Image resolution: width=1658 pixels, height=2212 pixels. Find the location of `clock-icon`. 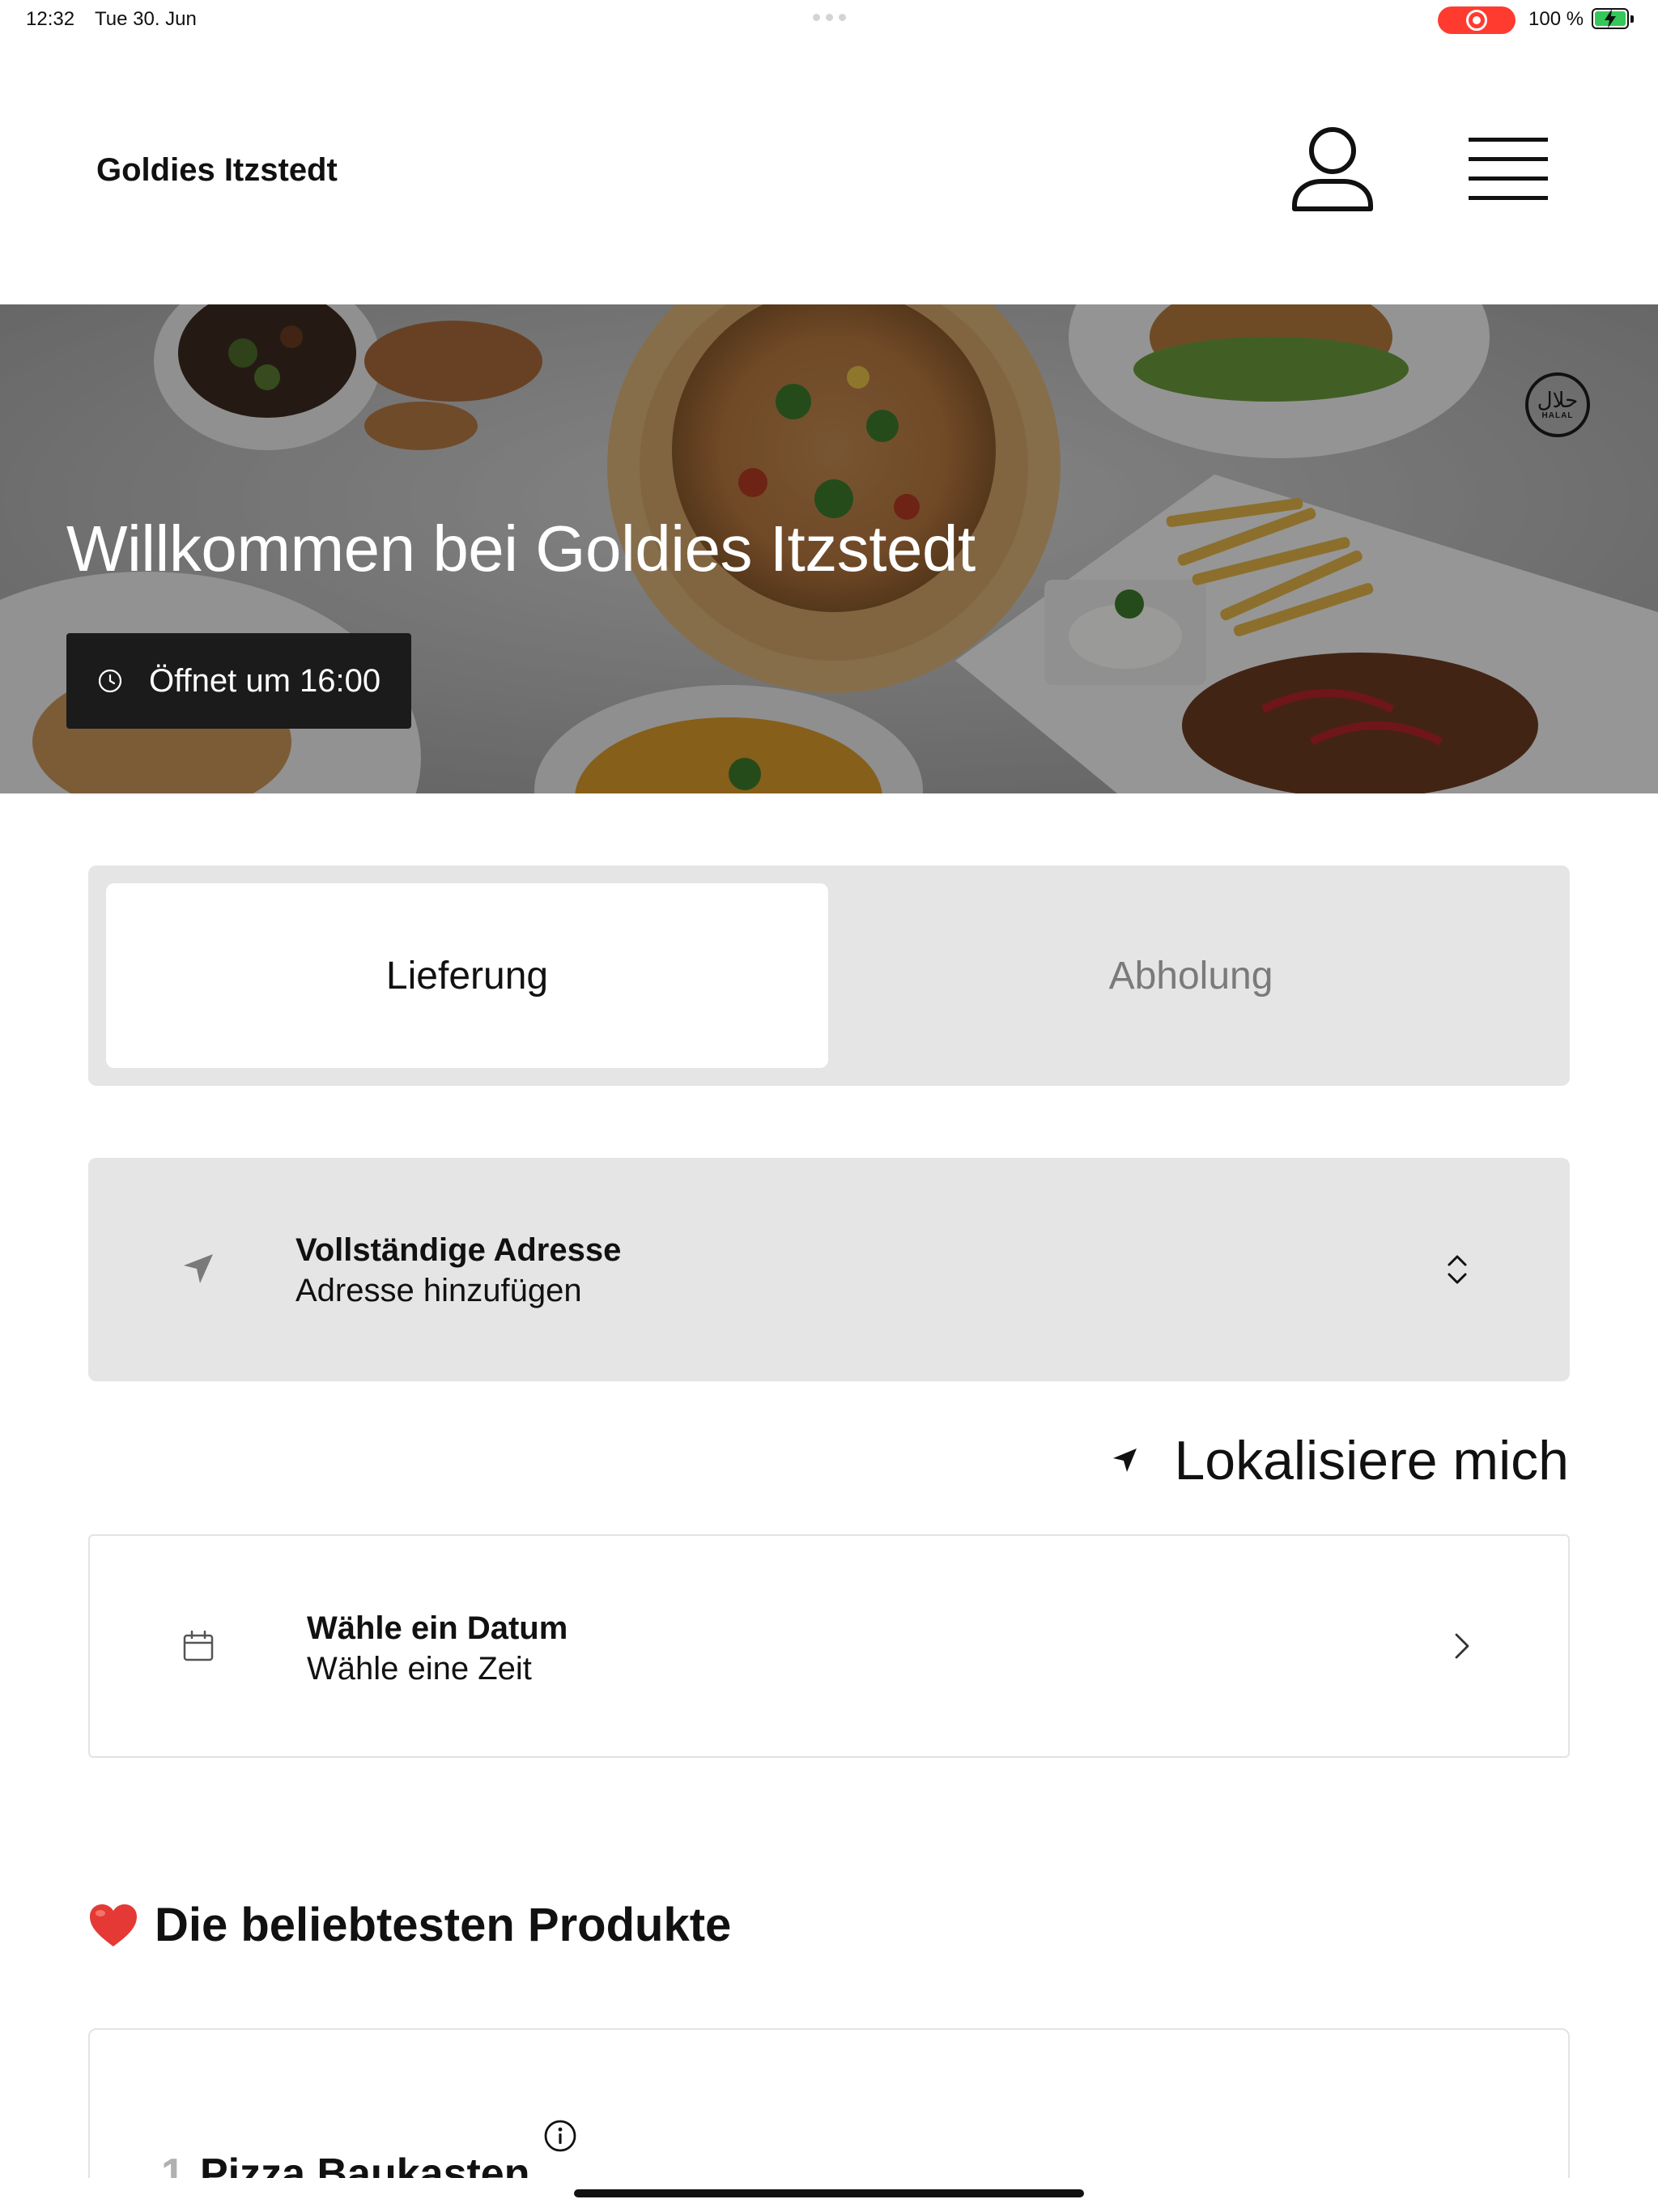

clock-icon is located at coordinates (110, 681).